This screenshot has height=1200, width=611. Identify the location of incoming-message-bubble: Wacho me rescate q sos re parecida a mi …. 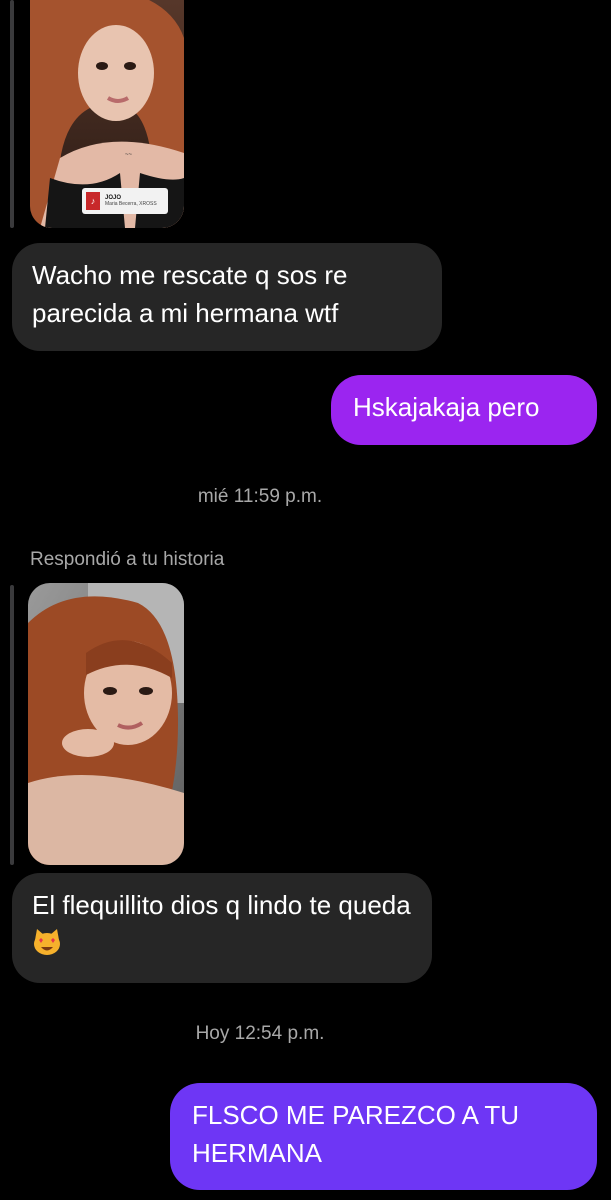
(227, 297).